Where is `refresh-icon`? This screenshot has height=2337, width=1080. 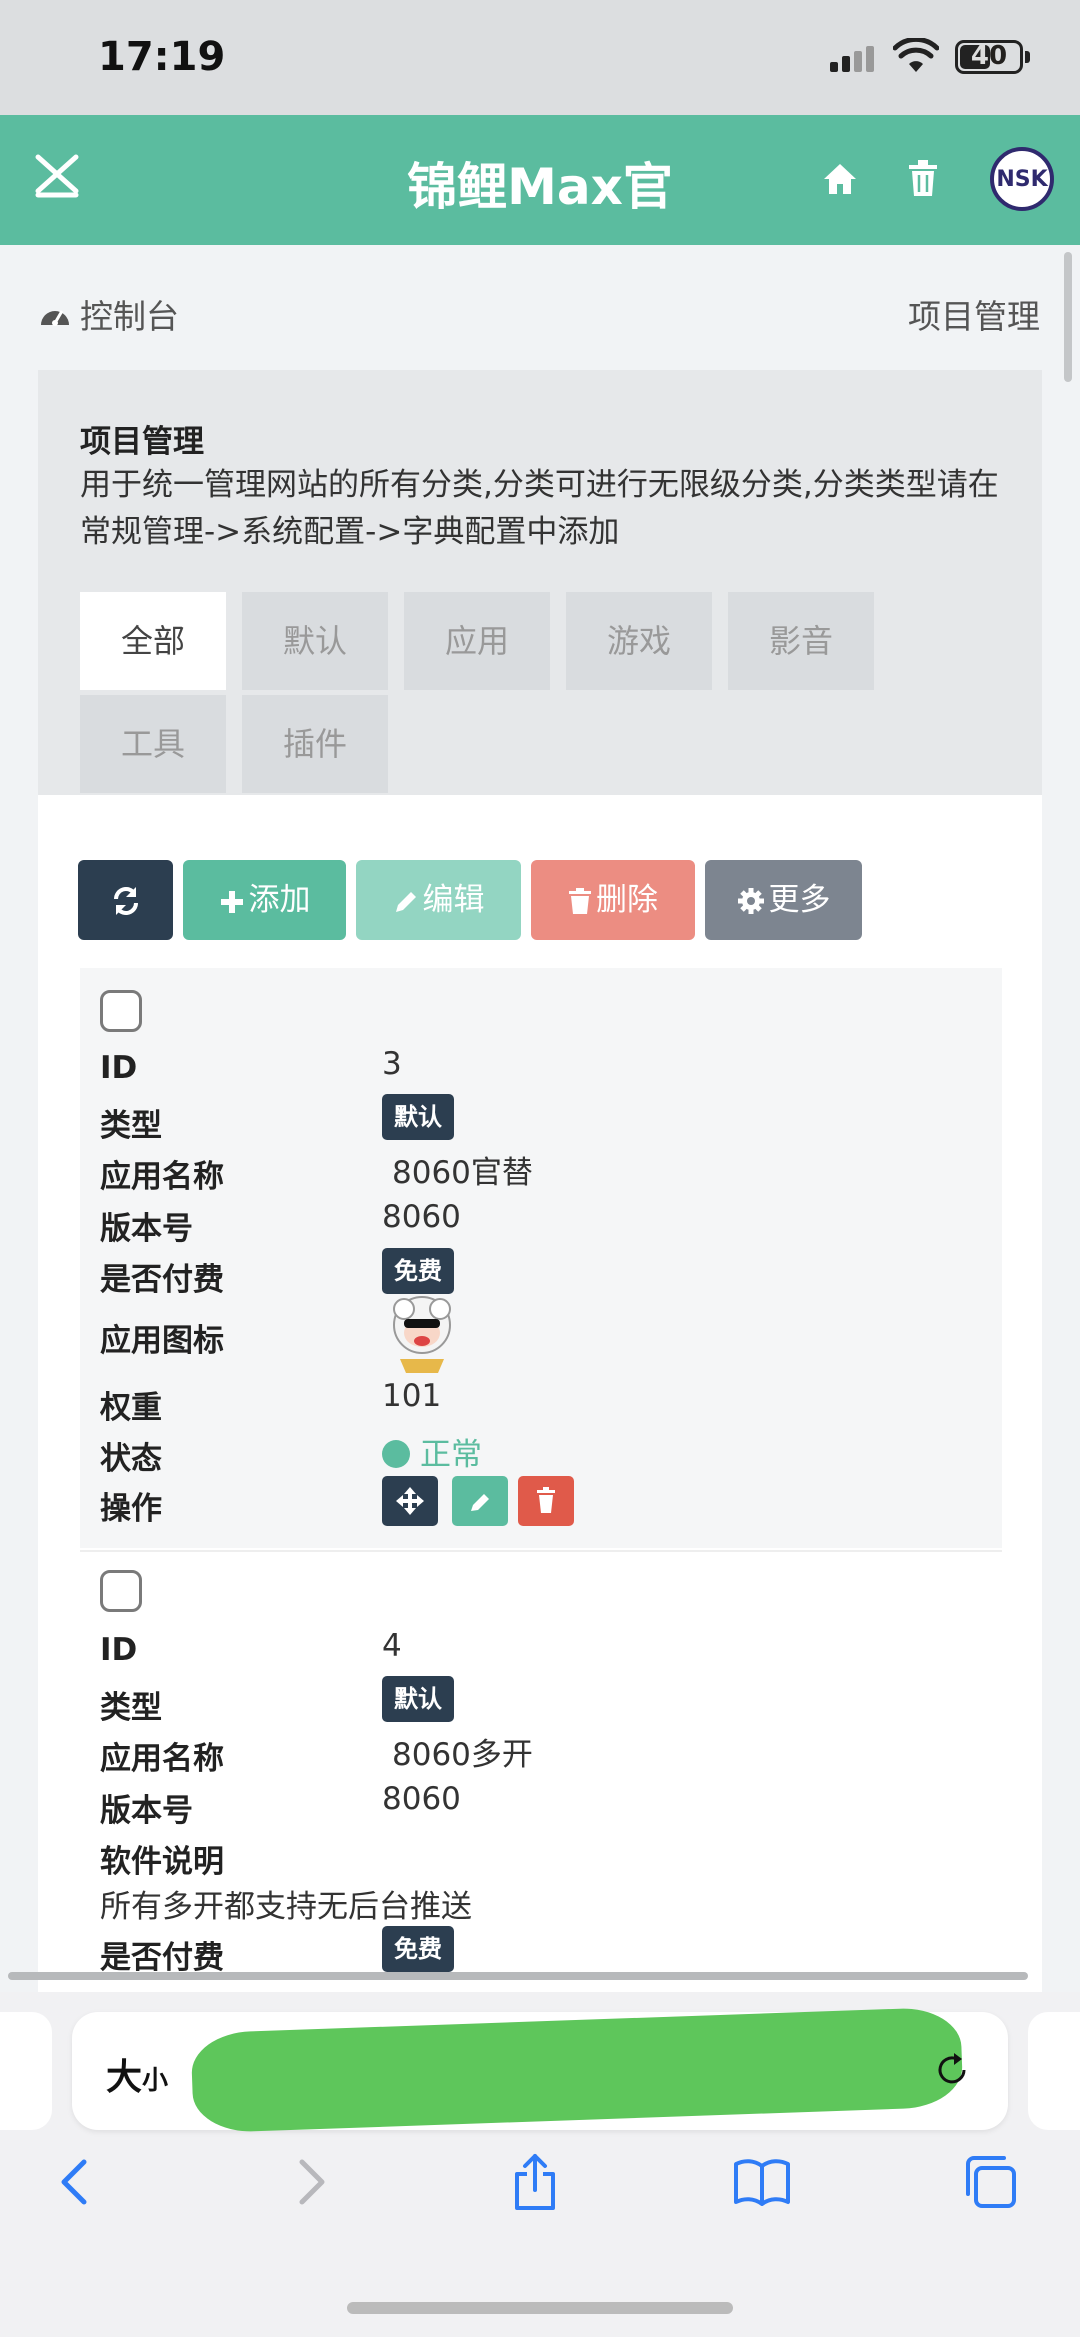 refresh-icon is located at coordinates (125, 901).